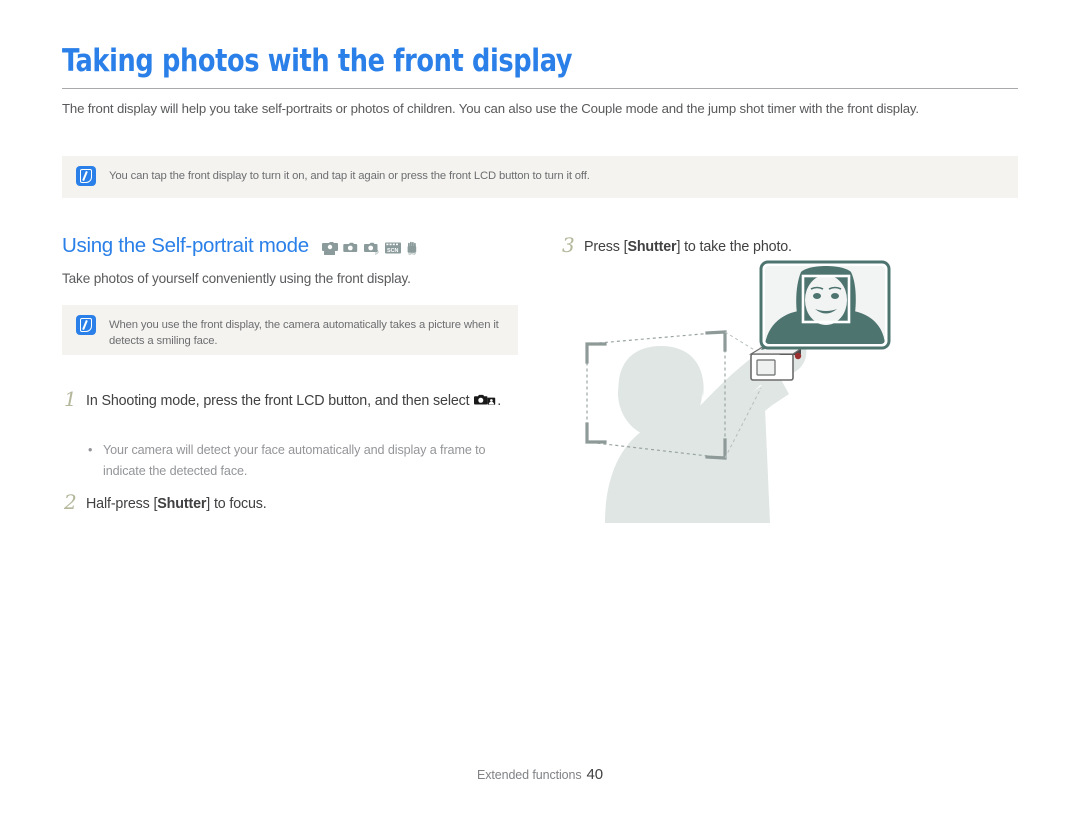 Image resolution: width=1080 pixels, height=815 pixels. I want to click on step-1-text-after: ., so click(499, 401).